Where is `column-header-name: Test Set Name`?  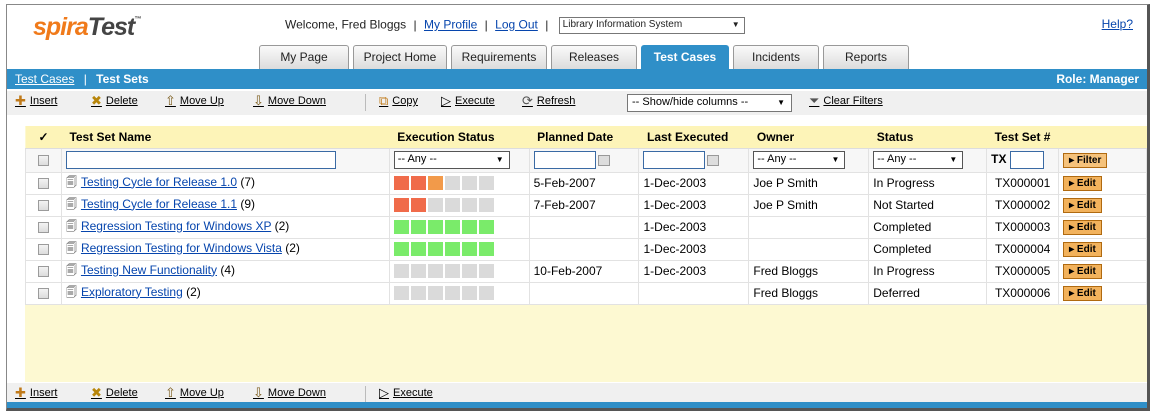 column-header-name: Test Set Name is located at coordinates (225, 137).